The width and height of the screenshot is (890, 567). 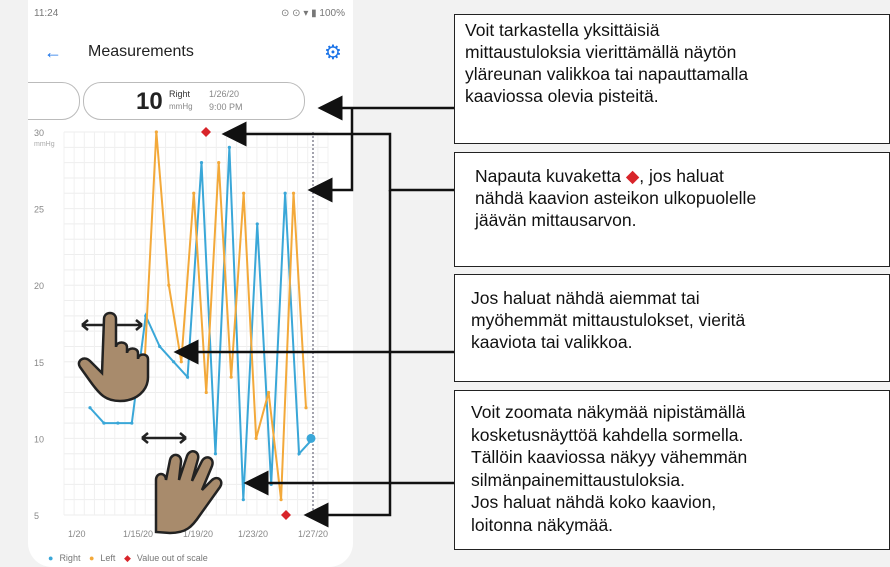 What do you see at coordinates (632, 176) in the screenshot?
I see `red-diamond-icon: ◆` at bounding box center [632, 176].